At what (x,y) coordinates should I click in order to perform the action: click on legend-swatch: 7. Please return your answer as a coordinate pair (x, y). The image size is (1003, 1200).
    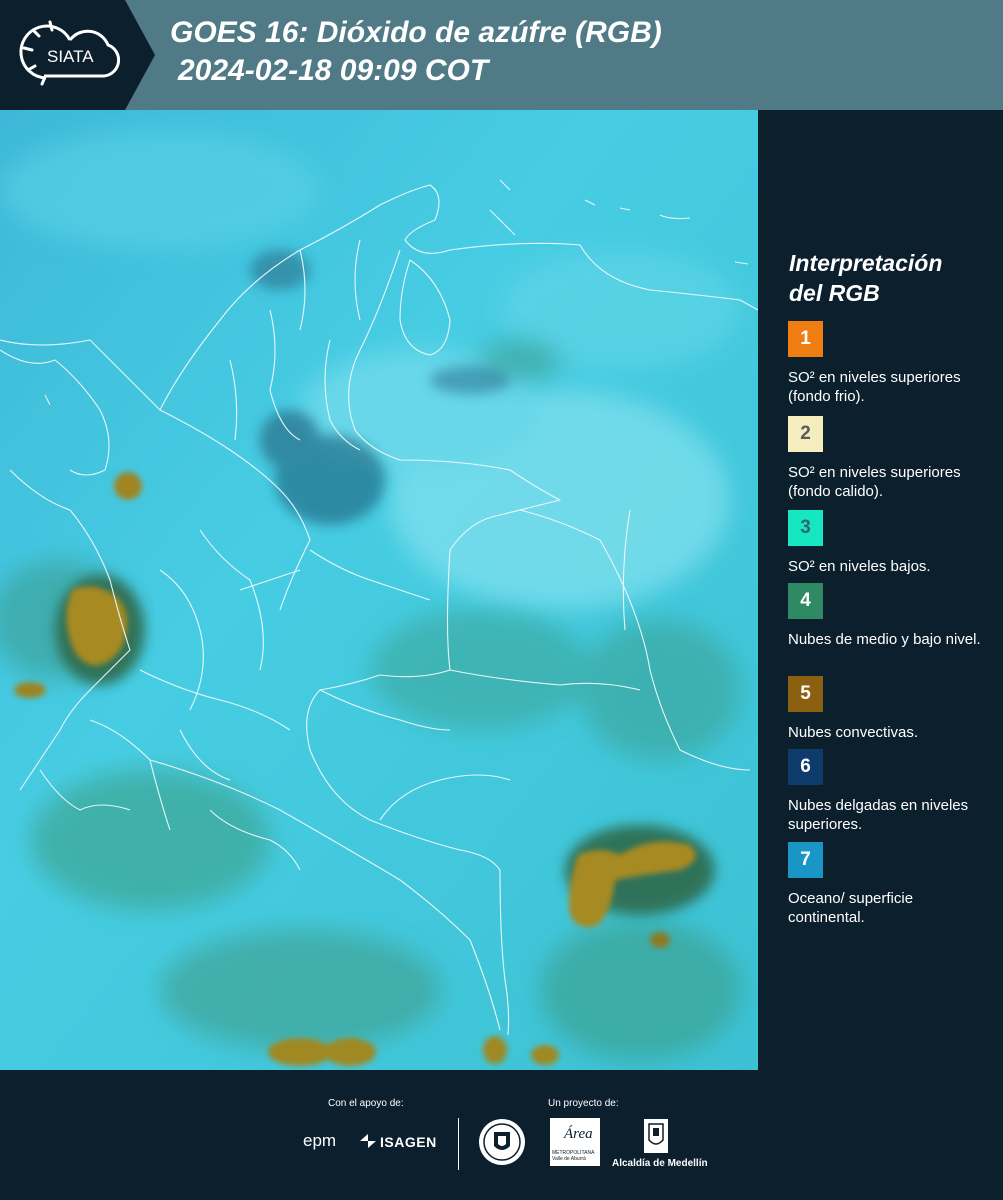
    Looking at the image, I should click on (805, 860).